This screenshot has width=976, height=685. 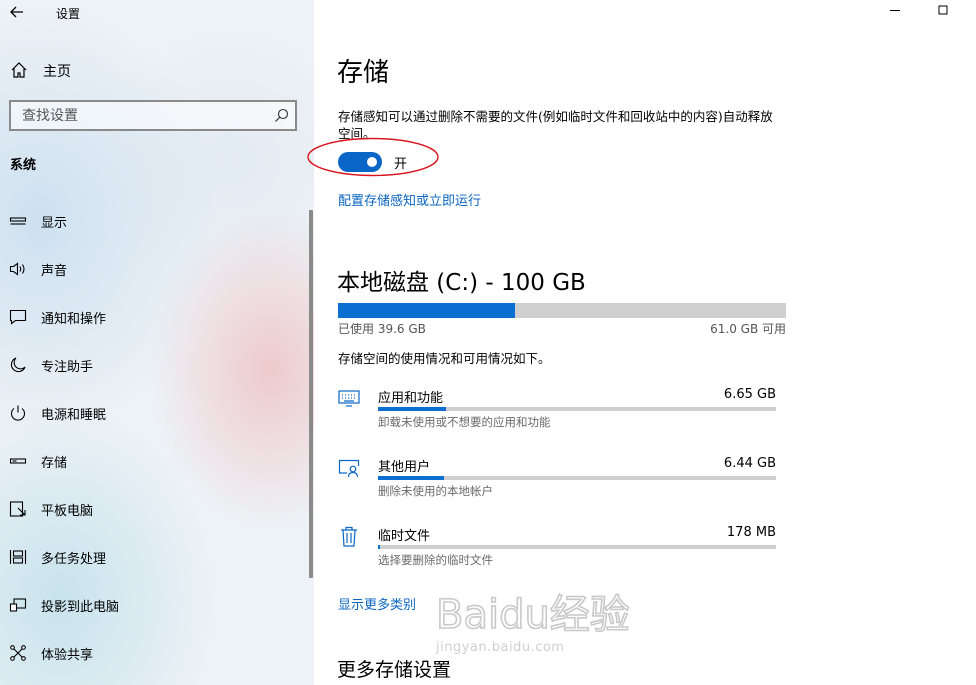 What do you see at coordinates (18, 653) in the screenshot?
I see `share-icon` at bounding box center [18, 653].